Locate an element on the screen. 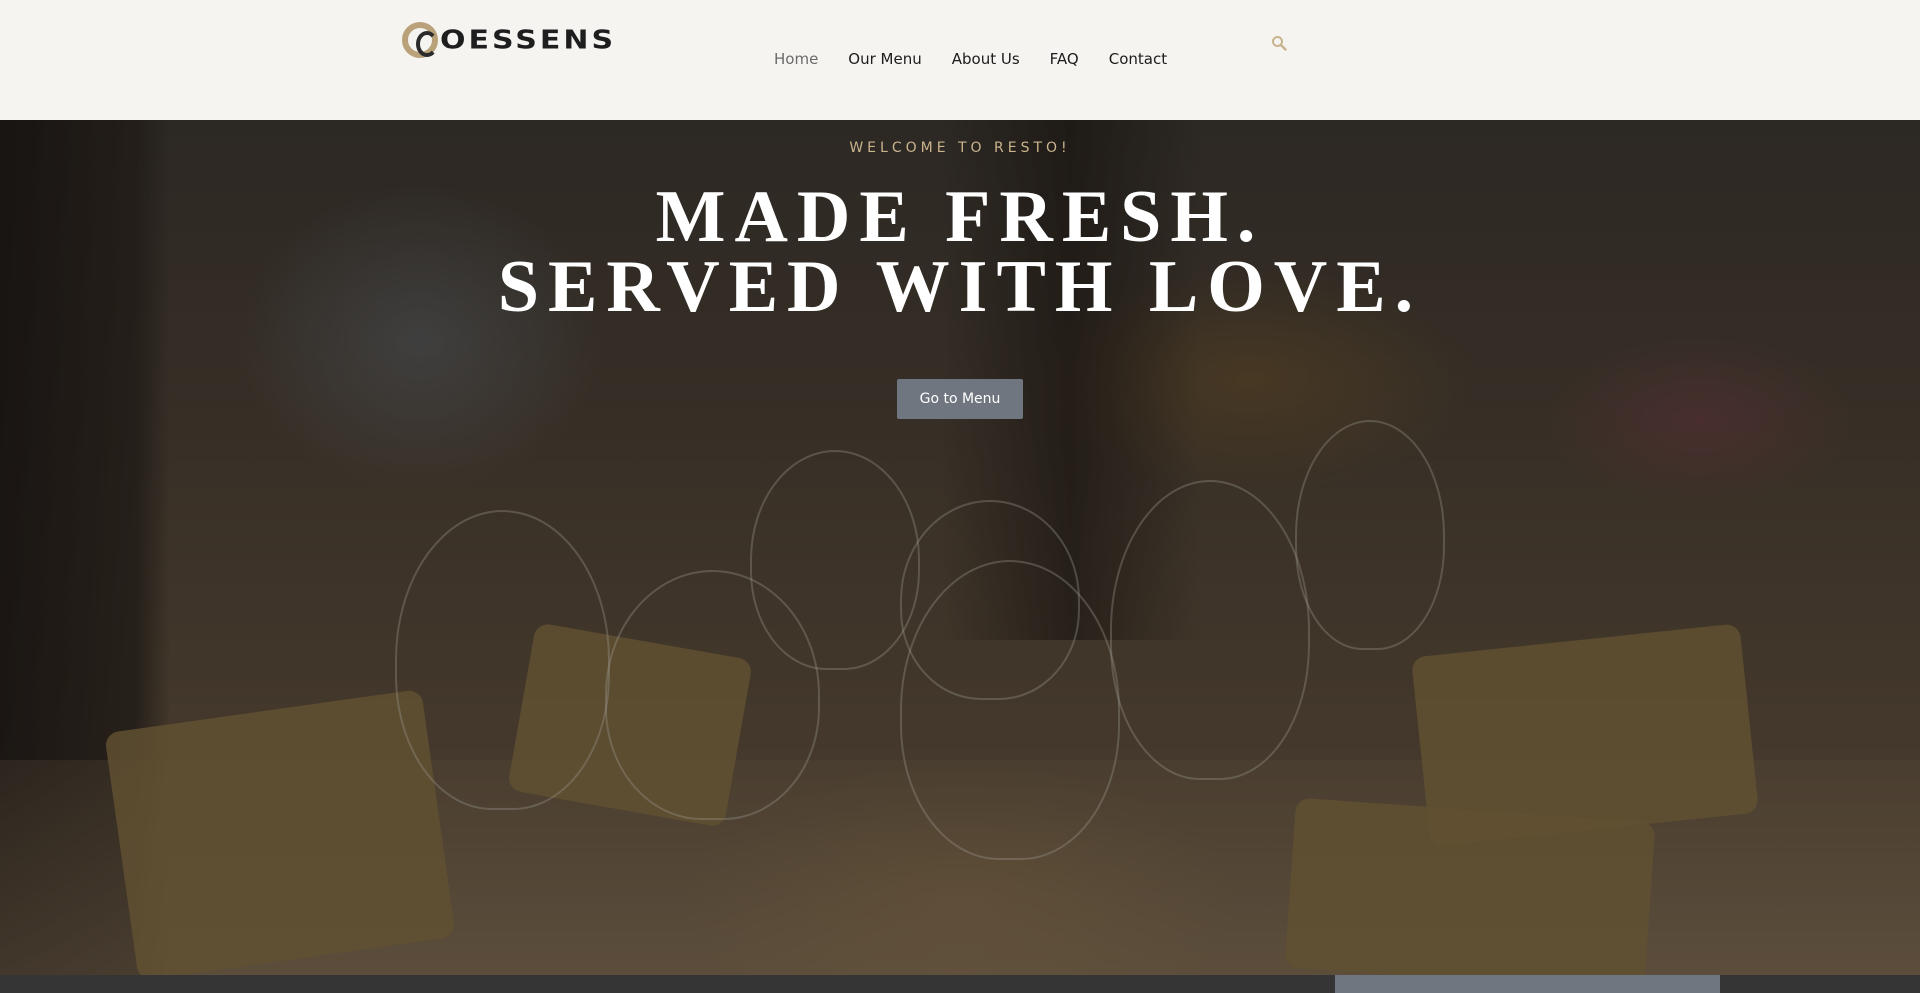 The width and height of the screenshot is (1920, 993). hero-eyebrow: WELCOME TO RESTO! is located at coordinates (960, 148).